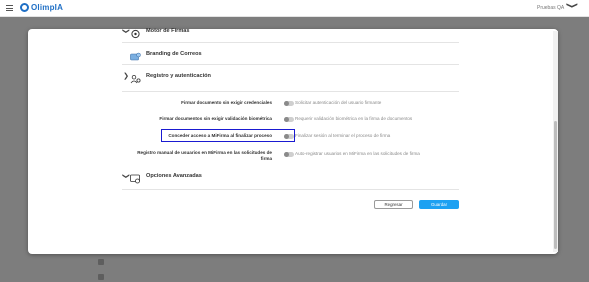 The width and height of the screenshot is (589, 282). What do you see at coordinates (135, 55) in the screenshot?
I see `email-branding-icon` at bounding box center [135, 55].